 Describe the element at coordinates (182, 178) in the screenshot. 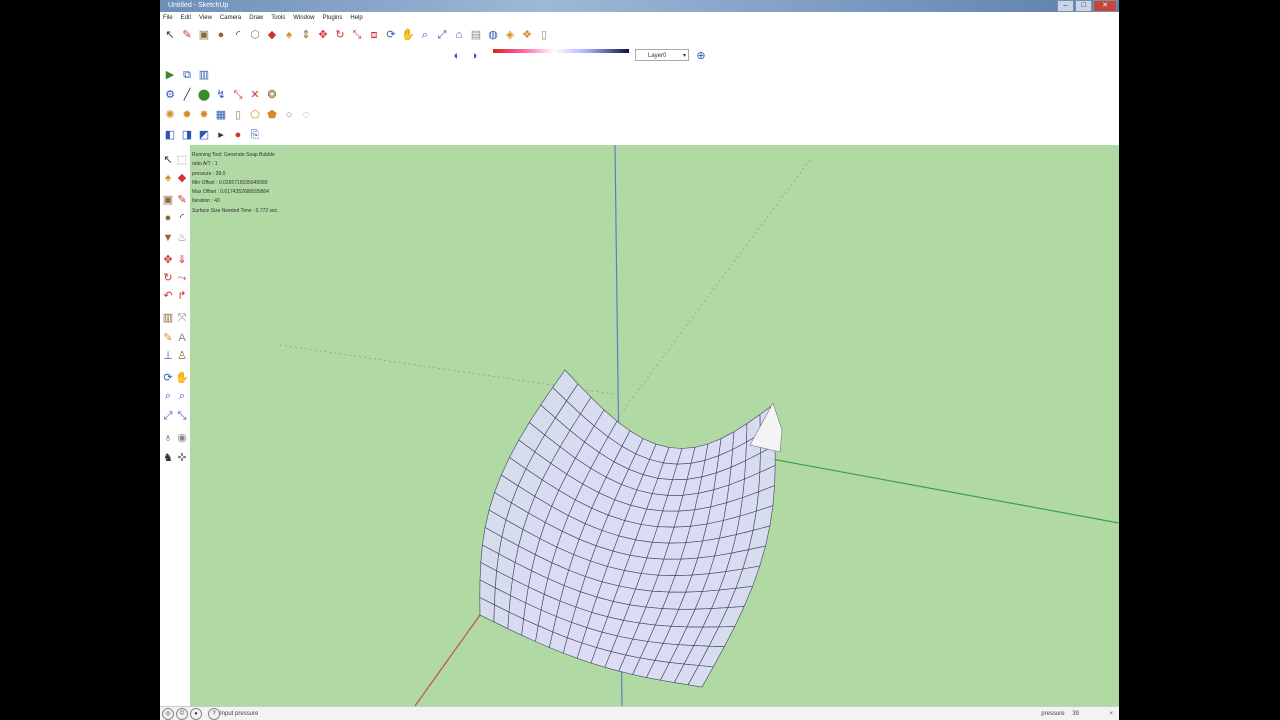

I see `eraser-tool-icon: ◆` at that location.